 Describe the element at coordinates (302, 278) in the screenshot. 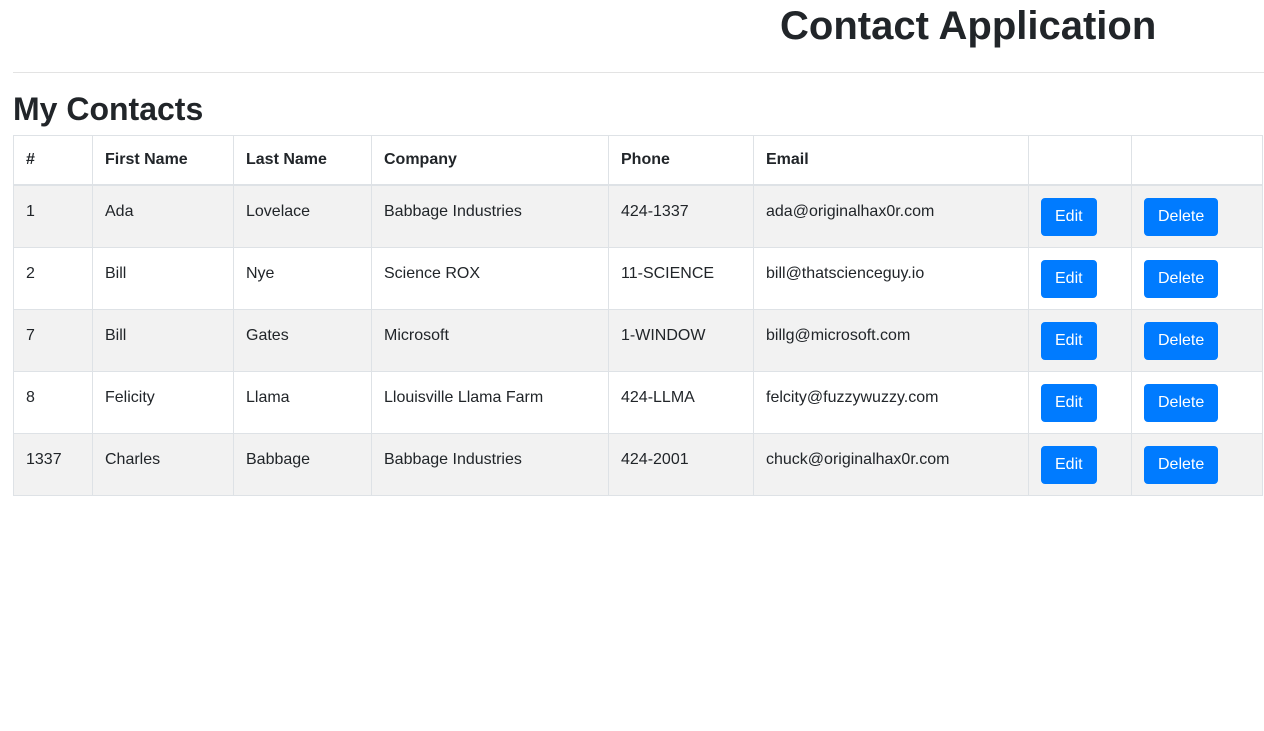

I see `cell-last-name: Nye` at that location.